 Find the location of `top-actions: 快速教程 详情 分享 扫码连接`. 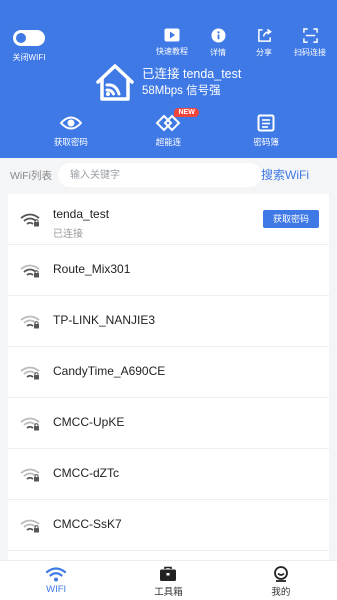

top-actions: 快速教程 详情 分享 扫码连接 is located at coordinates (241, 43).